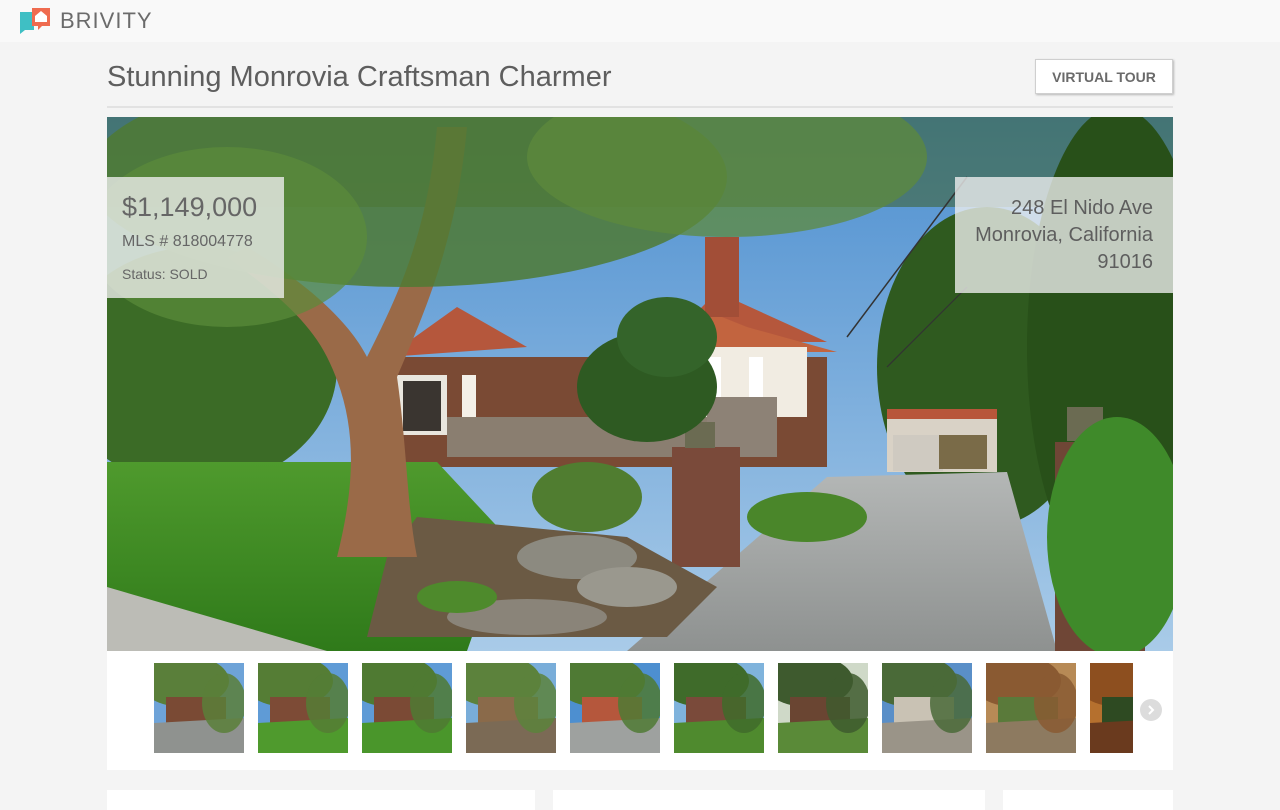 The height and width of the screenshot is (810, 1280). What do you see at coordinates (640, 21) in the screenshot?
I see `top-bar: BRIVITY` at bounding box center [640, 21].